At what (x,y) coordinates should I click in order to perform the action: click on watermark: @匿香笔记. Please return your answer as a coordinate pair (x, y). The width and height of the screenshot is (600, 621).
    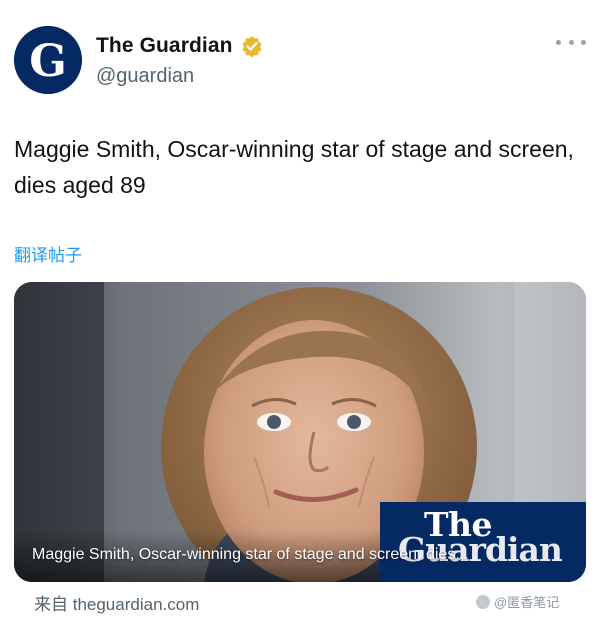
    Looking at the image, I should click on (517, 601).